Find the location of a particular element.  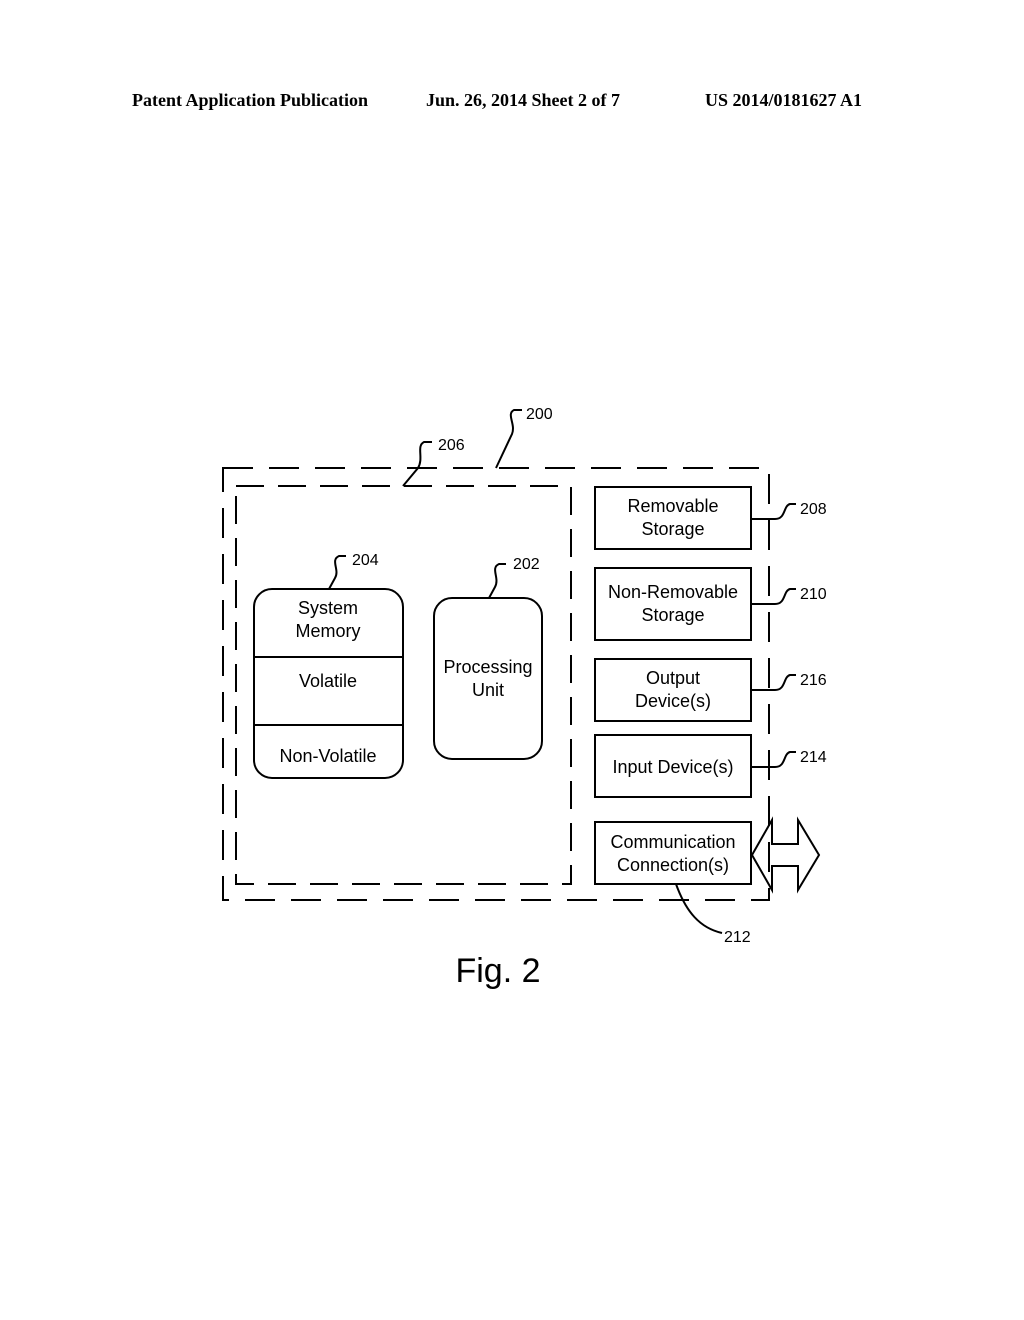

output-devices-label-line1: Output is located at coordinates (673, 678).